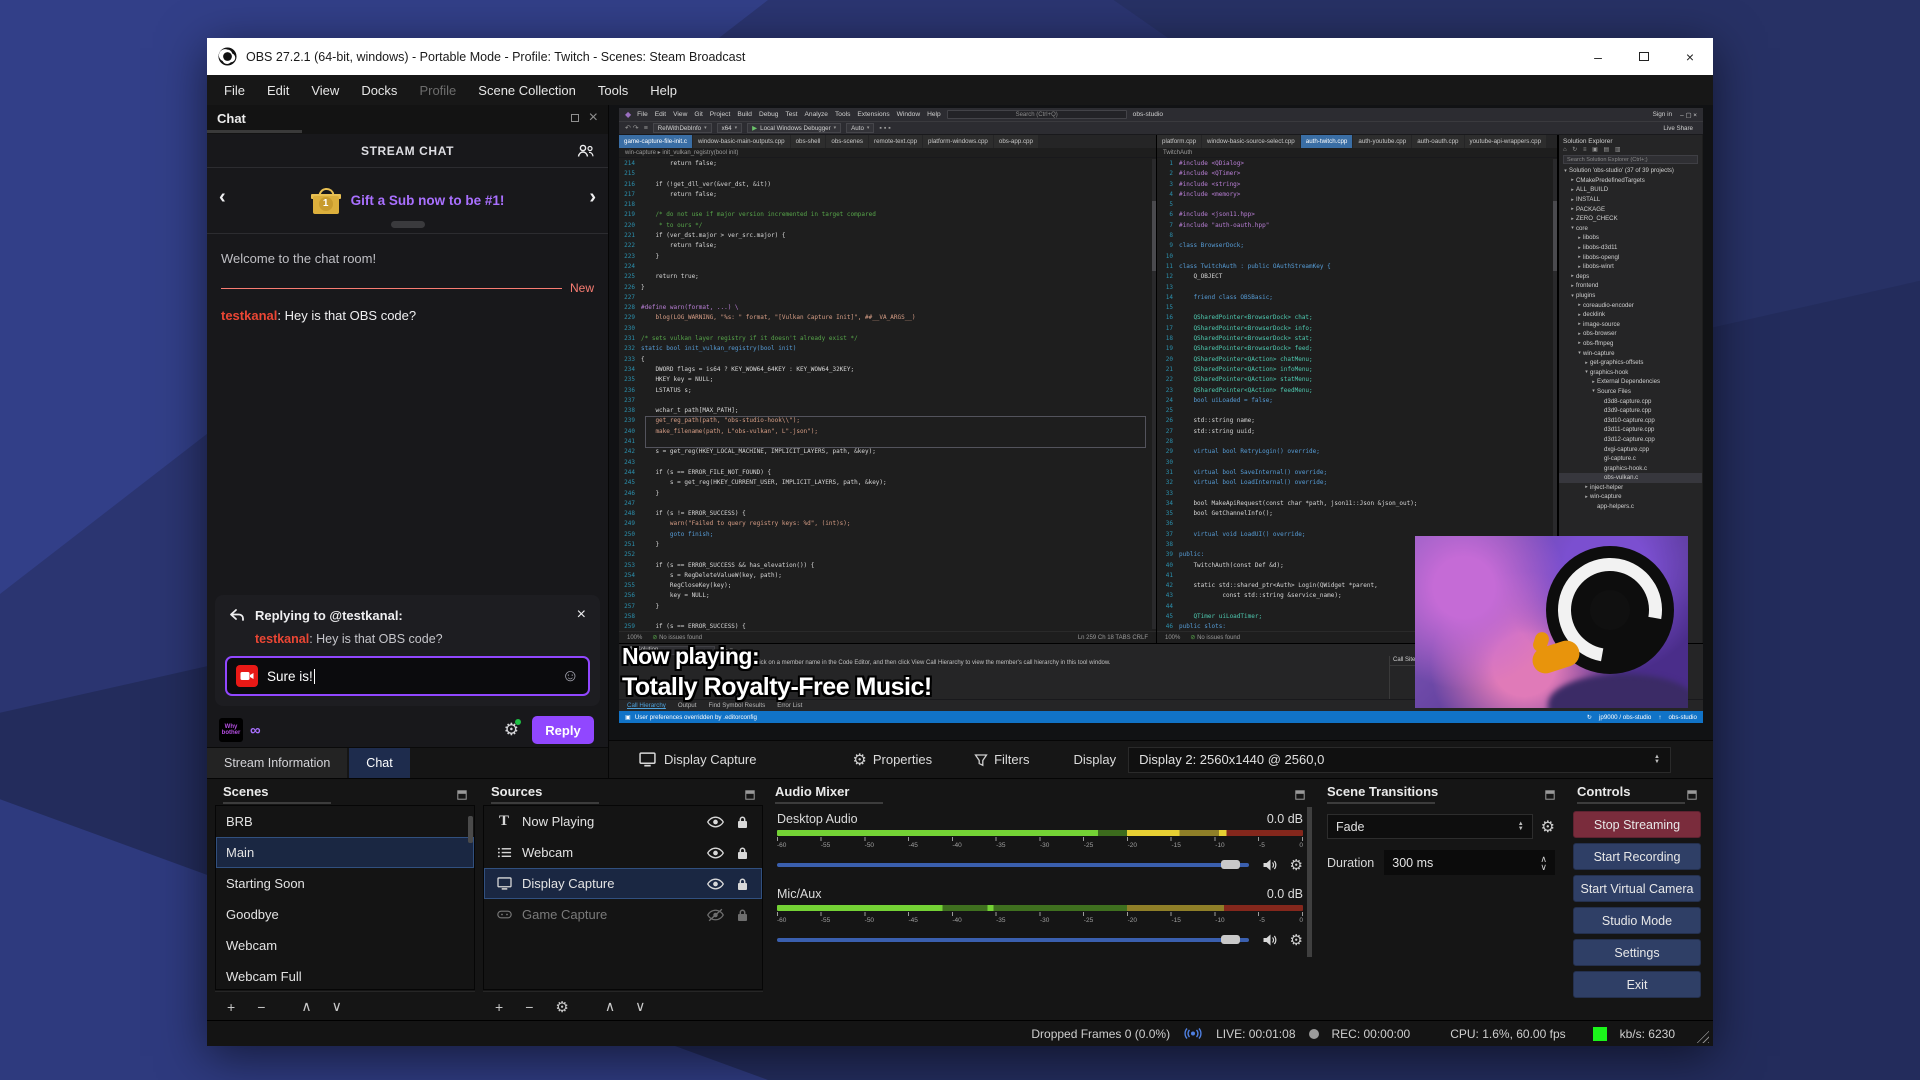 The image size is (1920, 1080). I want to click on remove-source-button: −, so click(529, 1007).